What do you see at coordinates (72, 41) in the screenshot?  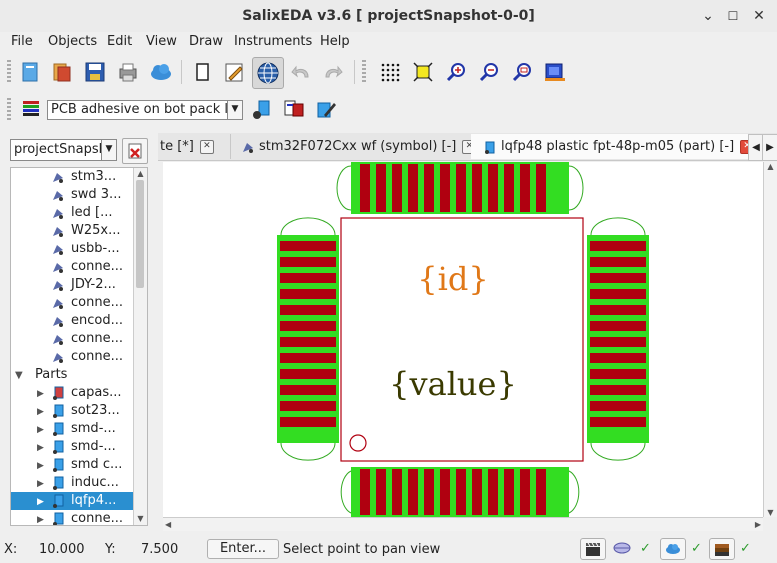 I see `menu-objects: Objects` at bounding box center [72, 41].